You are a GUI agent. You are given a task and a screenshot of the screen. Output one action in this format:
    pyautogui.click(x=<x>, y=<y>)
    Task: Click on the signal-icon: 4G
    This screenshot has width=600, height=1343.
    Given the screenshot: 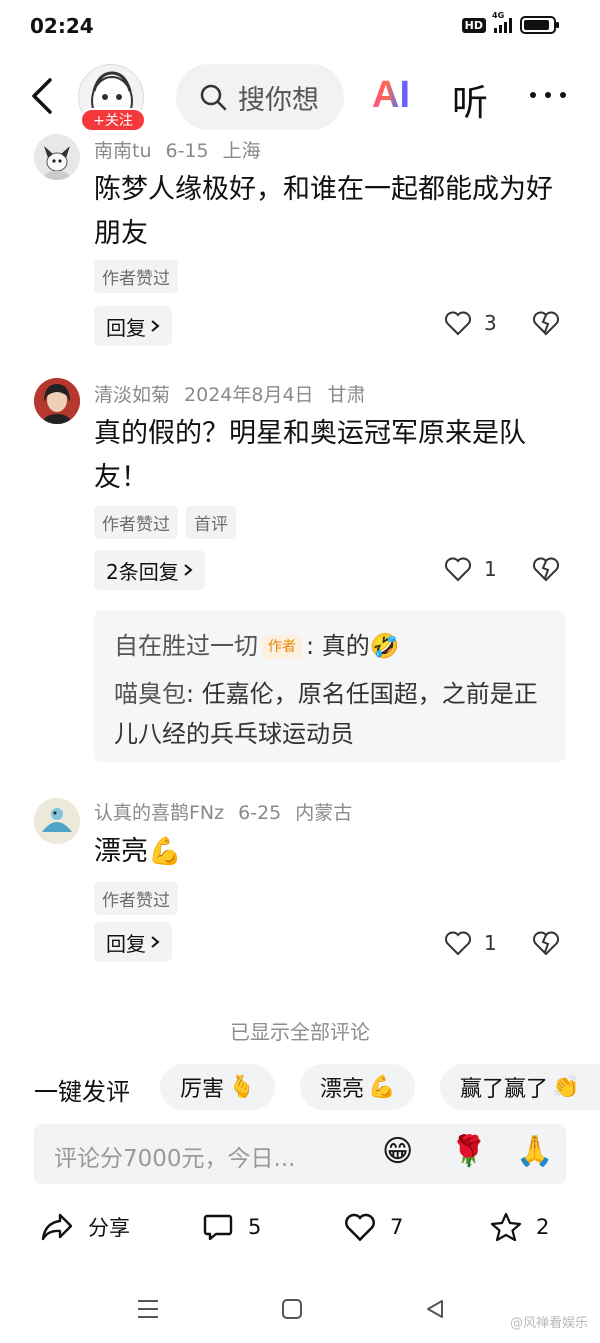 What is the action you would take?
    pyautogui.click(x=502, y=22)
    